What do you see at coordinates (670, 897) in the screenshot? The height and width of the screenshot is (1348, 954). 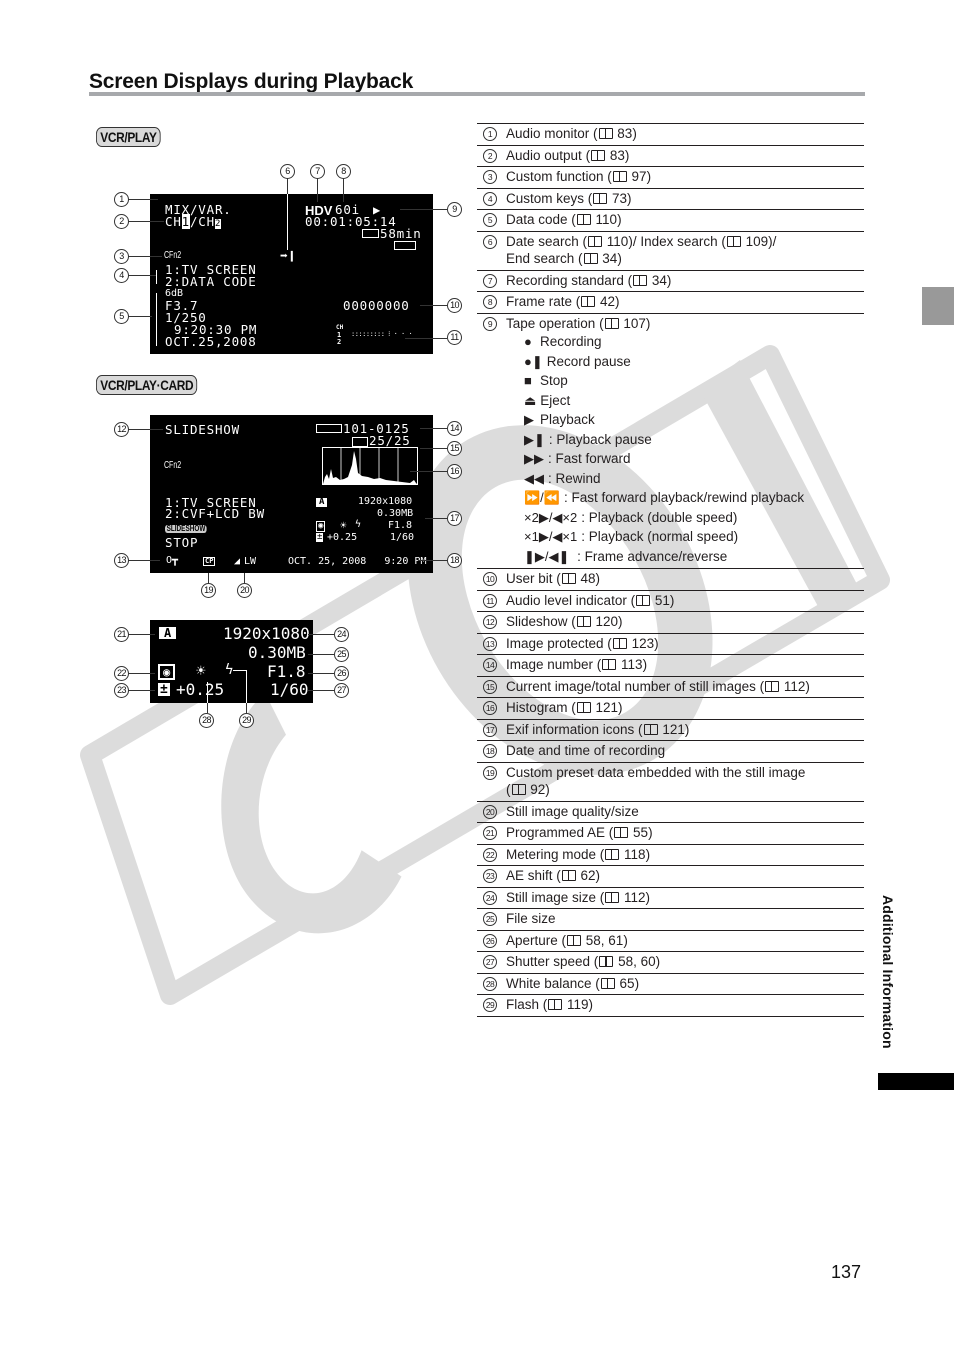 I see `legend-item: 24 Still image size ( 112)` at bounding box center [670, 897].